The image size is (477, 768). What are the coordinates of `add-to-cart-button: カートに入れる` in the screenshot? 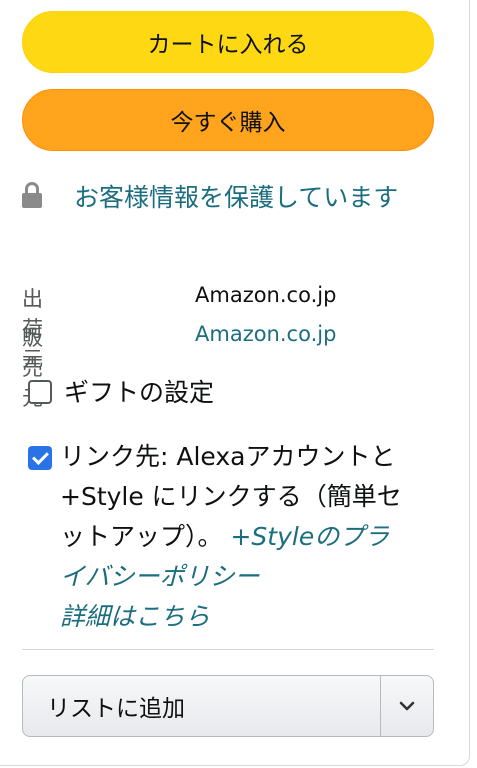 It's located at (228, 42).